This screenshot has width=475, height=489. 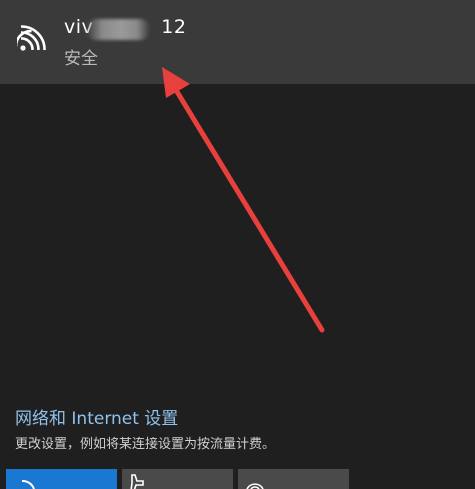 I want to click on network-internet-settings-link: 网络和 Internet 设置, so click(x=96, y=416).